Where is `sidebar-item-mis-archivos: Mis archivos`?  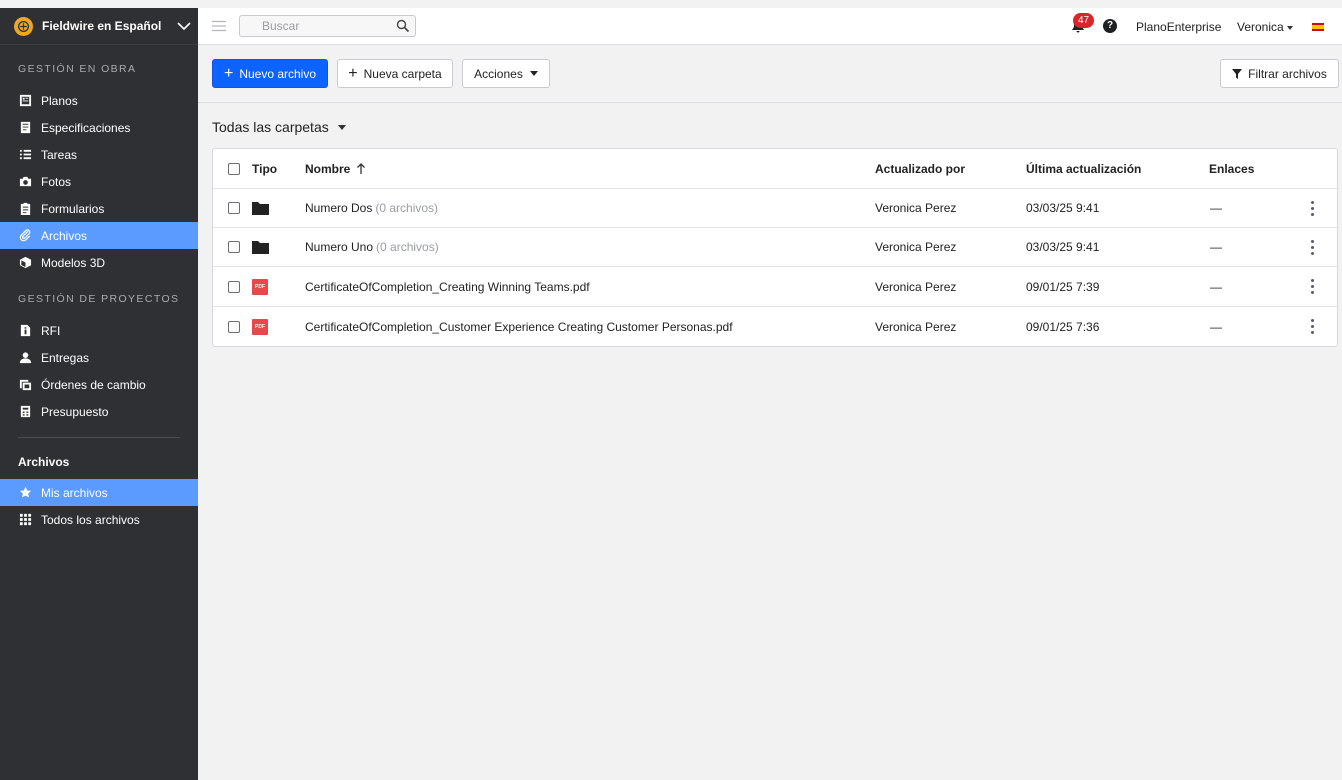 sidebar-item-mis-archivos: Mis archivos is located at coordinates (99, 492).